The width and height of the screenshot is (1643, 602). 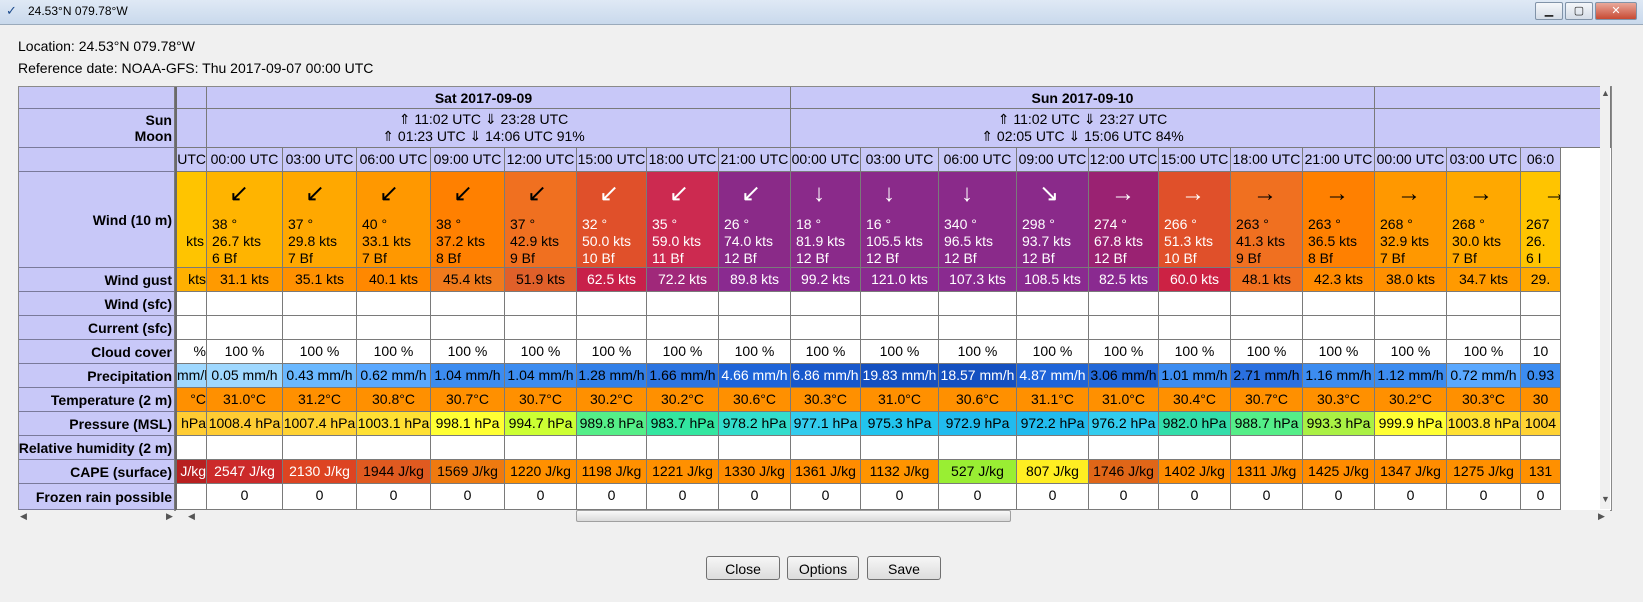 What do you see at coordinates (23, 516) in the screenshot?
I see `scroll-left-icon: ◀` at bounding box center [23, 516].